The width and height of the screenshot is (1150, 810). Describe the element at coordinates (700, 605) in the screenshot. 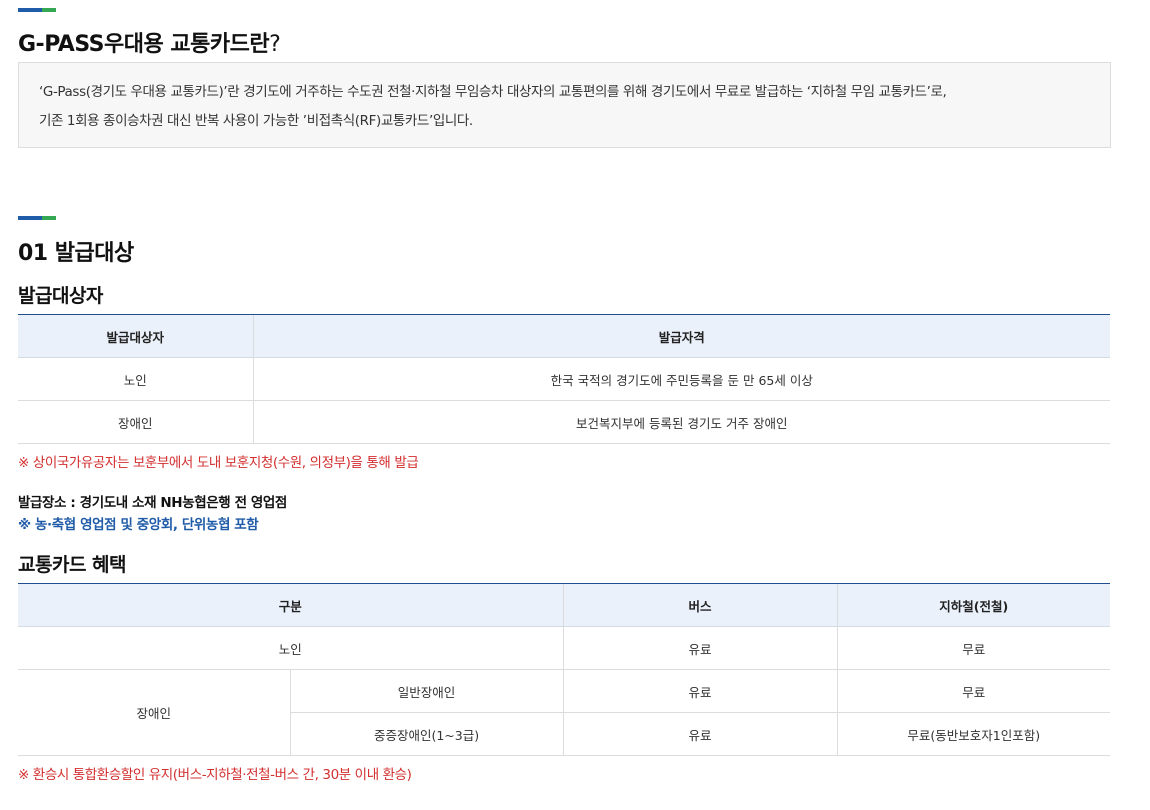

I see `column-header-bus: 버스` at that location.